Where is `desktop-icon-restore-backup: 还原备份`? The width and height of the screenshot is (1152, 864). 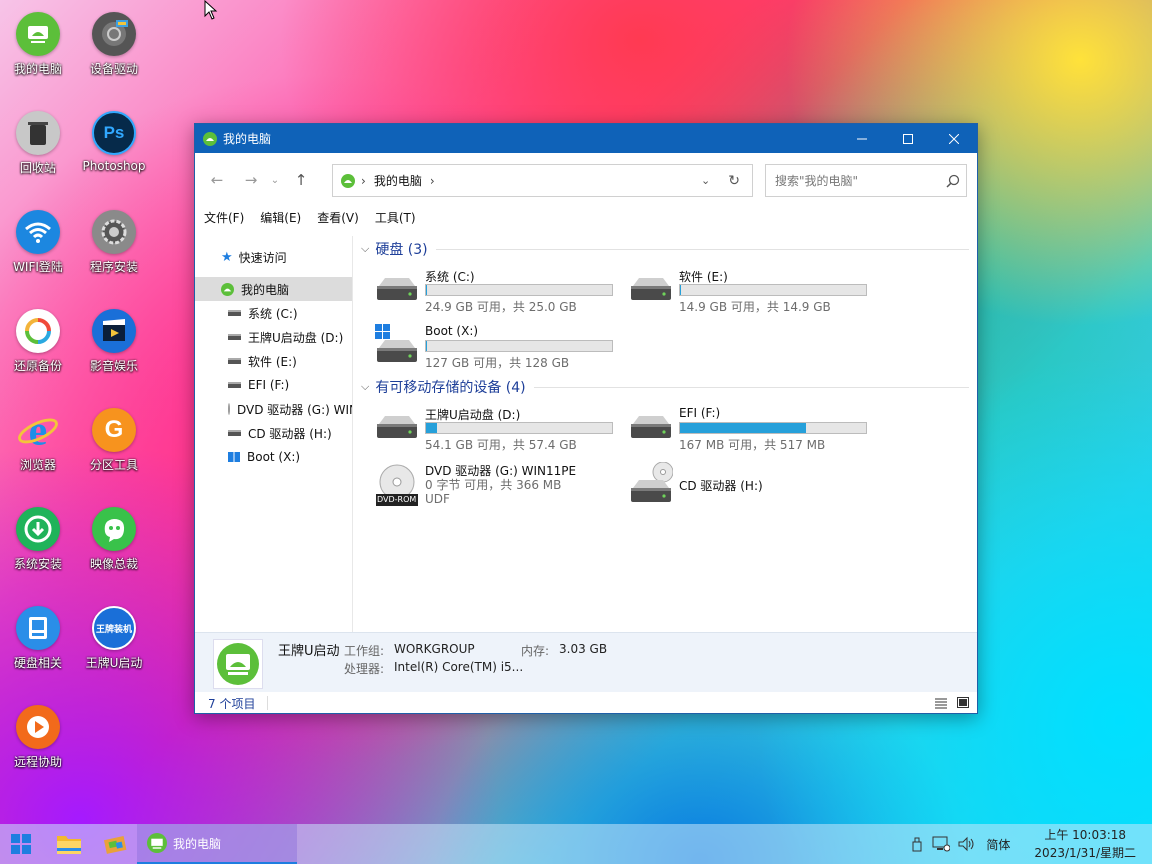 desktop-icon-restore-backup: 还原备份 is located at coordinates (38, 341).